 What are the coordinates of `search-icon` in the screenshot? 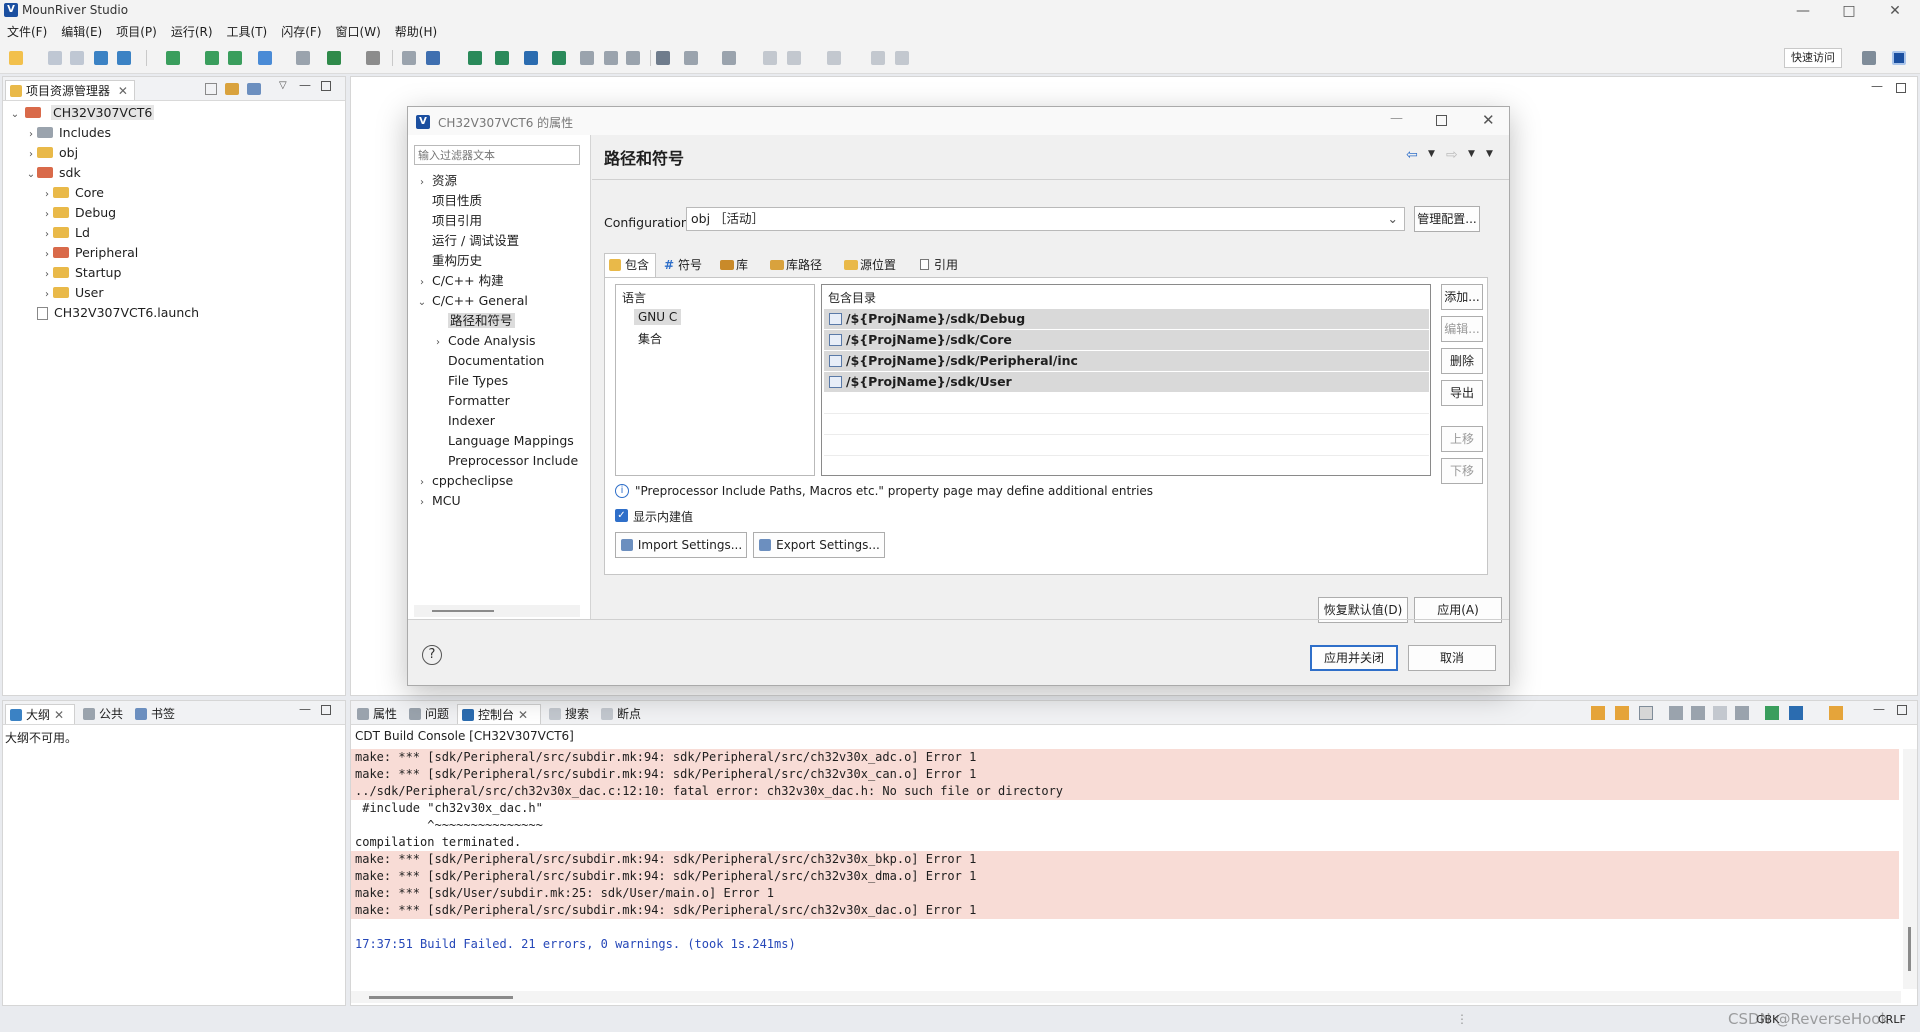 It's located at (433, 58).